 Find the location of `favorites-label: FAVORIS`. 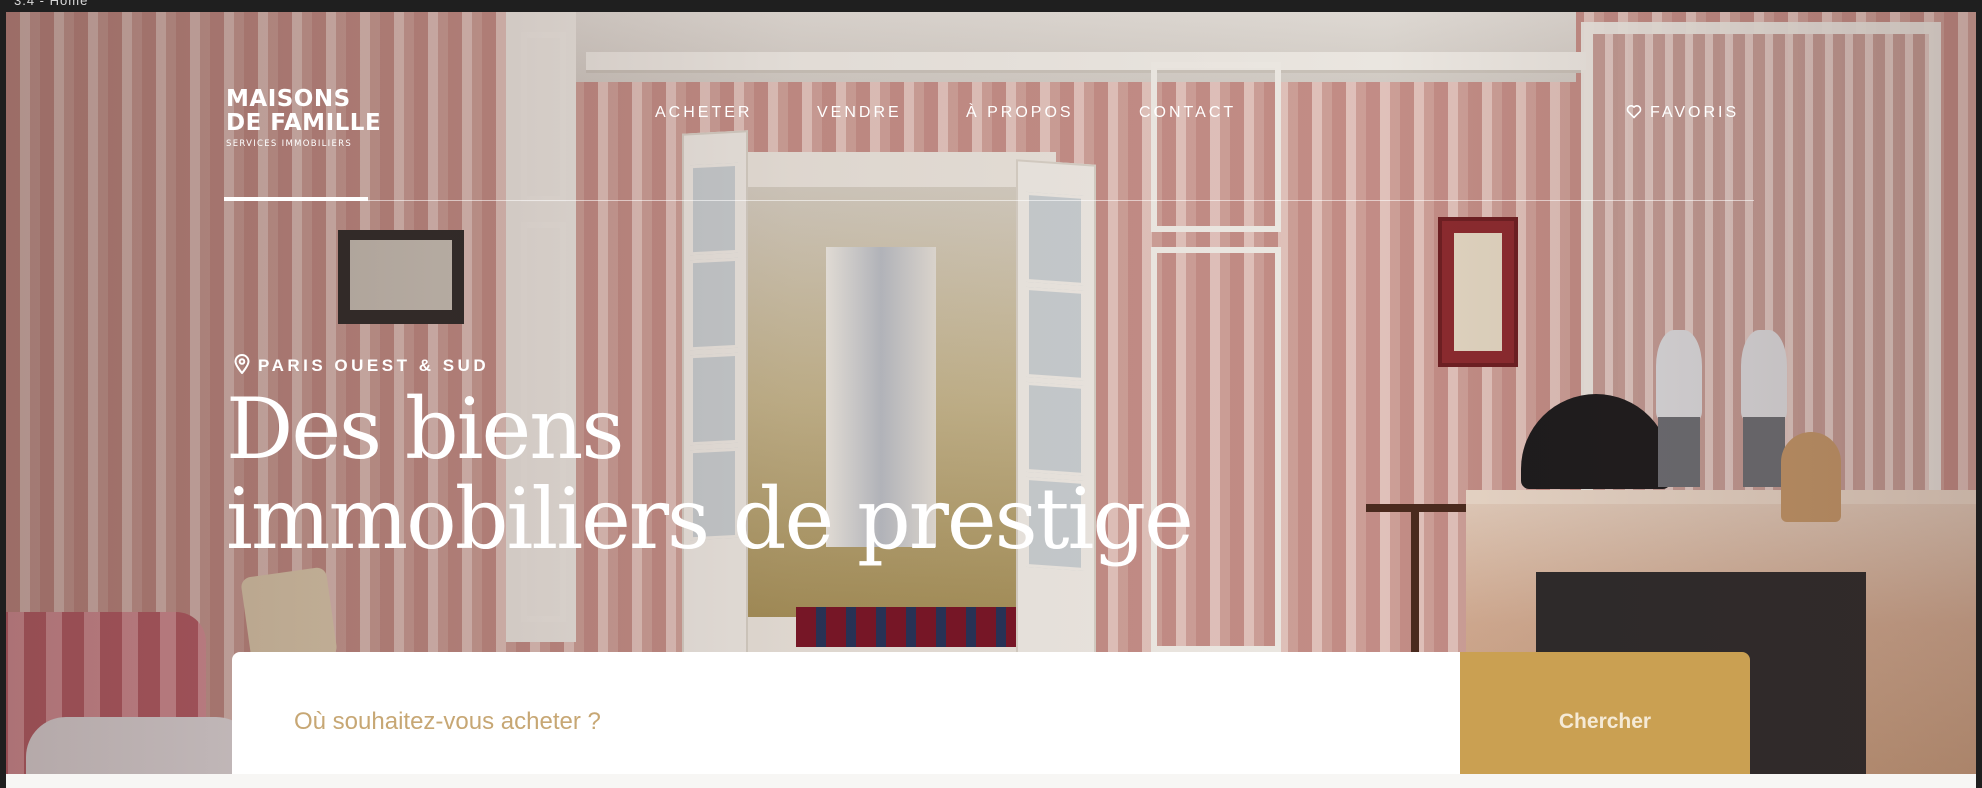

favorites-label: FAVORIS is located at coordinates (1695, 112).